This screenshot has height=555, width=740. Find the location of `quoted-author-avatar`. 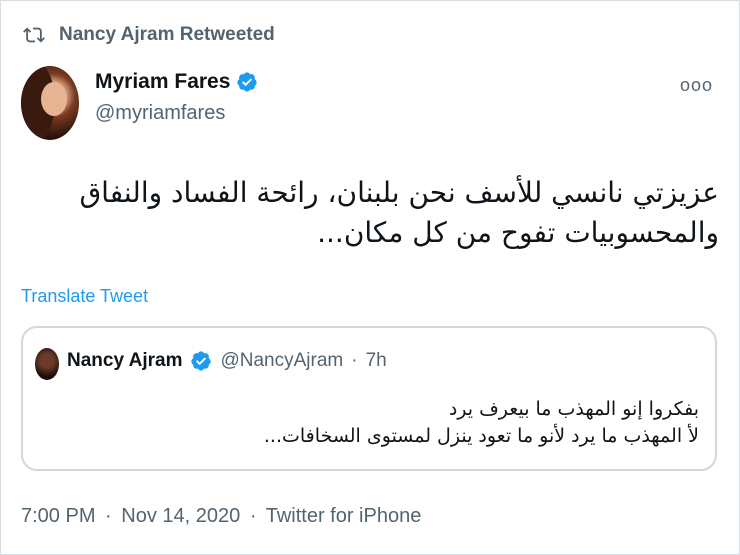

quoted-author-avatar is located at coordinates (47, 364).